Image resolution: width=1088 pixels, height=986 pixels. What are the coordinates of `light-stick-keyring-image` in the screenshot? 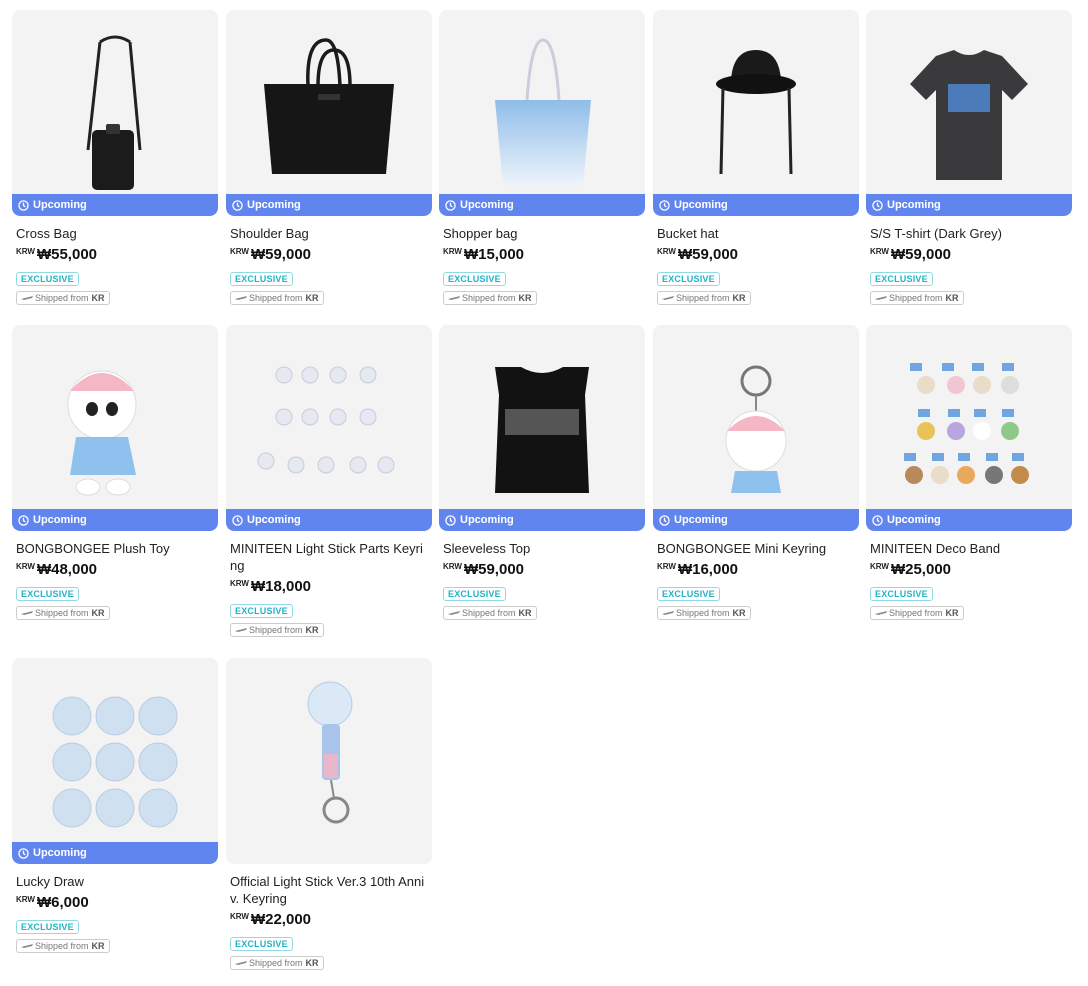 It's located at (330, 752).